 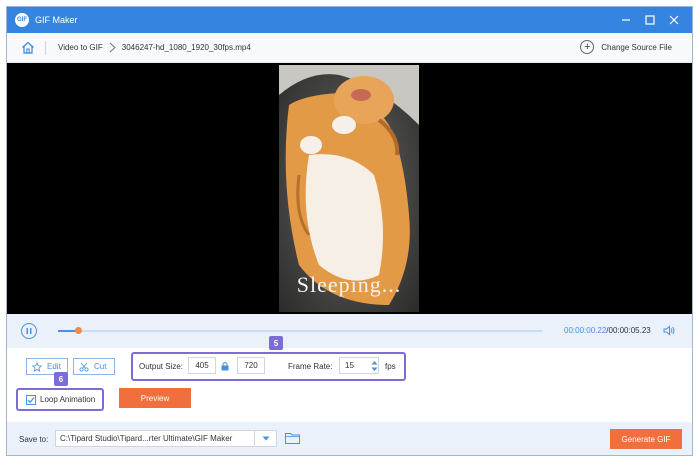 What do you see at coordinates (374, 369) in the screenshot?
I see `stepper-down-icon` at bounding box center [374, 369].